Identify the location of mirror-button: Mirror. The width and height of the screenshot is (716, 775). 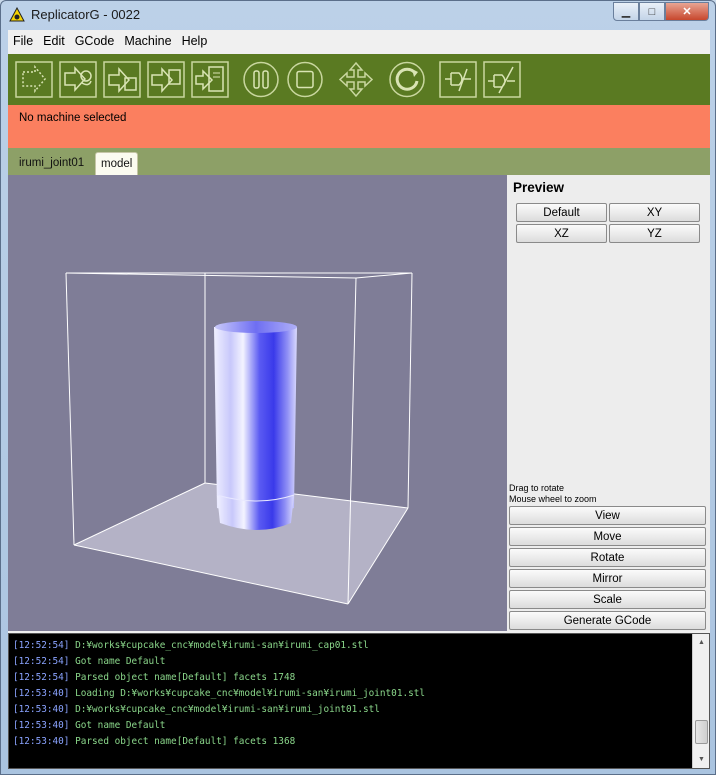
(607, 578).